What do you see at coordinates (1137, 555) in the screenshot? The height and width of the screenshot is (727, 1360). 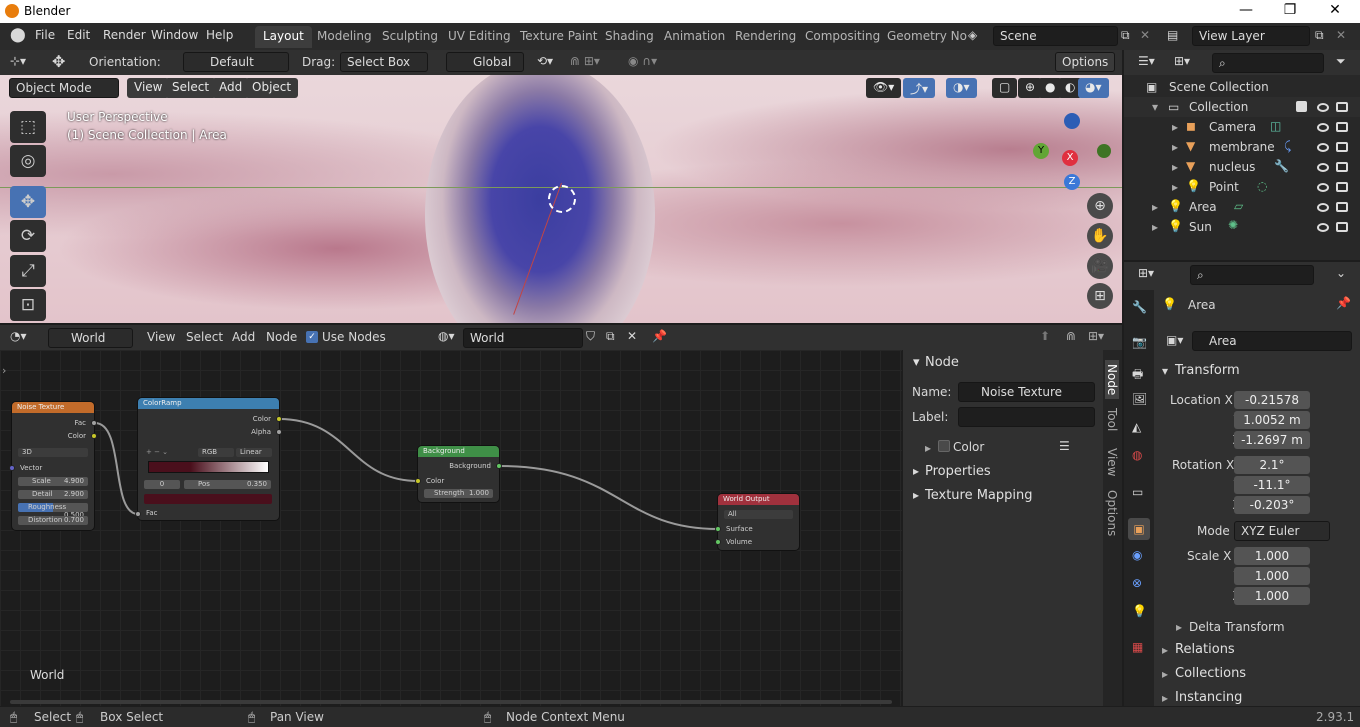 I see `physics-tab-icon: ◉` at bounding box center [1137, 555].